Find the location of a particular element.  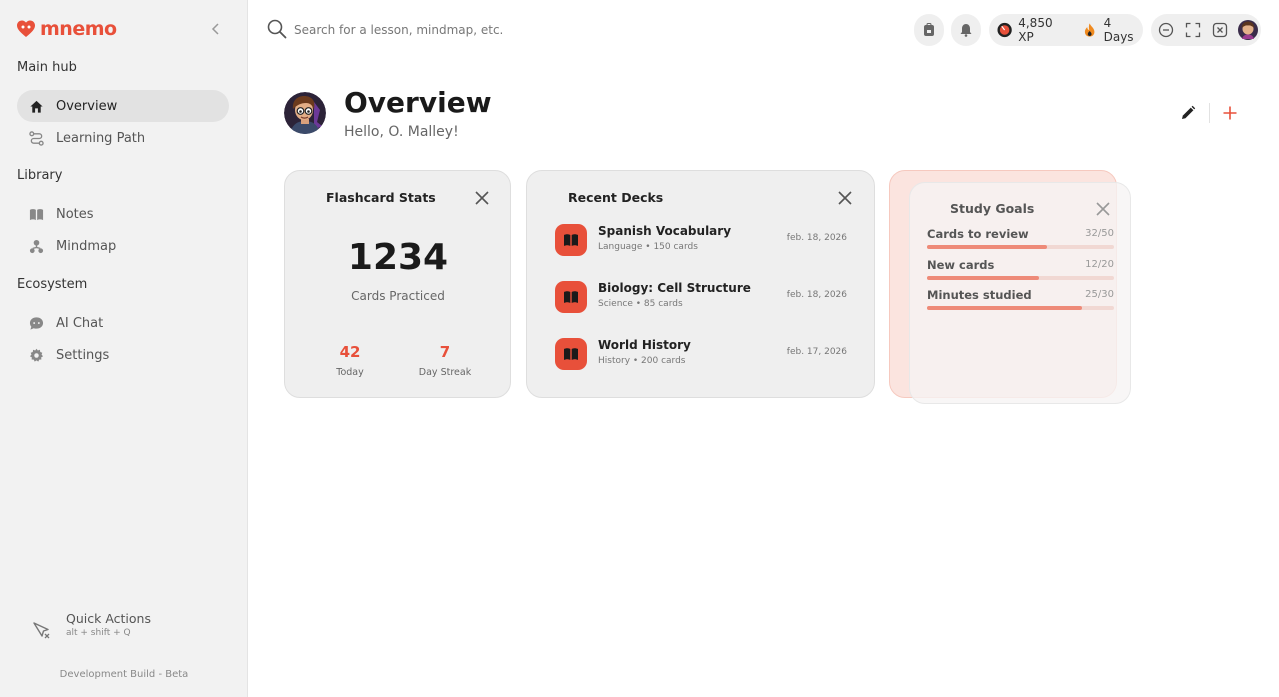

sidebar-item-label: AI Chat is located at coordinates (80, 323).